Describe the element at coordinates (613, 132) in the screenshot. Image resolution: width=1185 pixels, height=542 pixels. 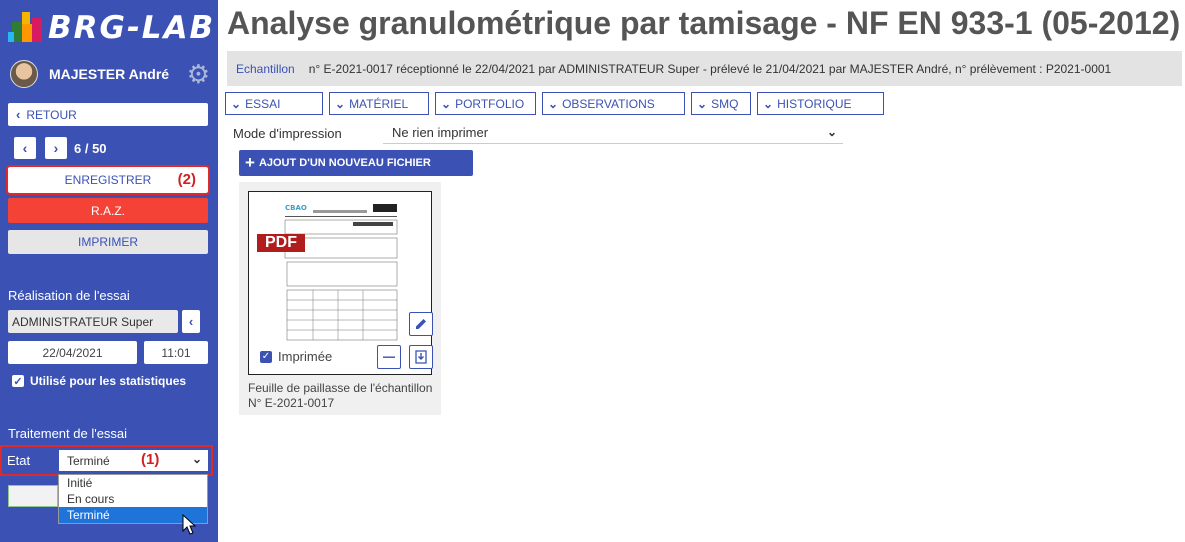
I see `print-mode-select: Ne rien imprimer ⌄` at that location.